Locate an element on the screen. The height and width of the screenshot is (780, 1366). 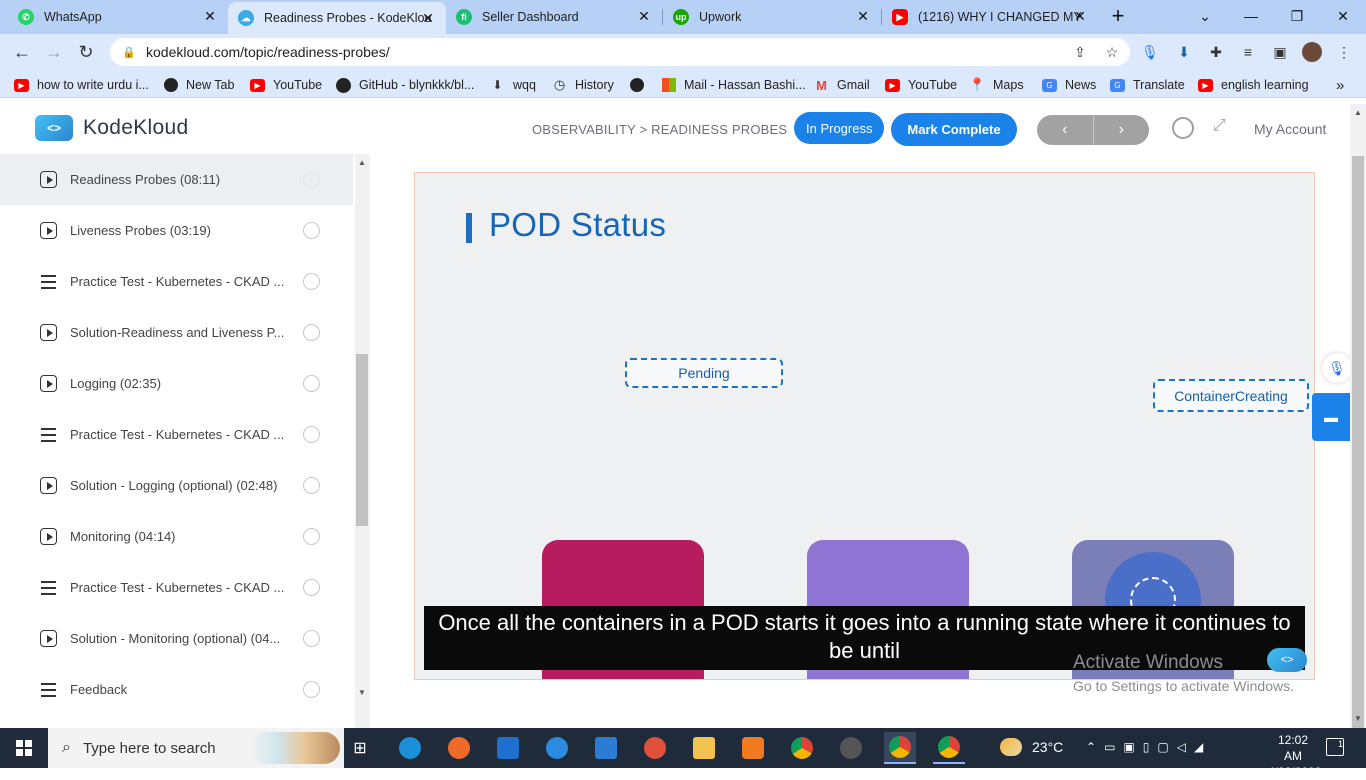
system-clock: 12:02 AM 4/22/2023 is located at coordinates (1294, 756).